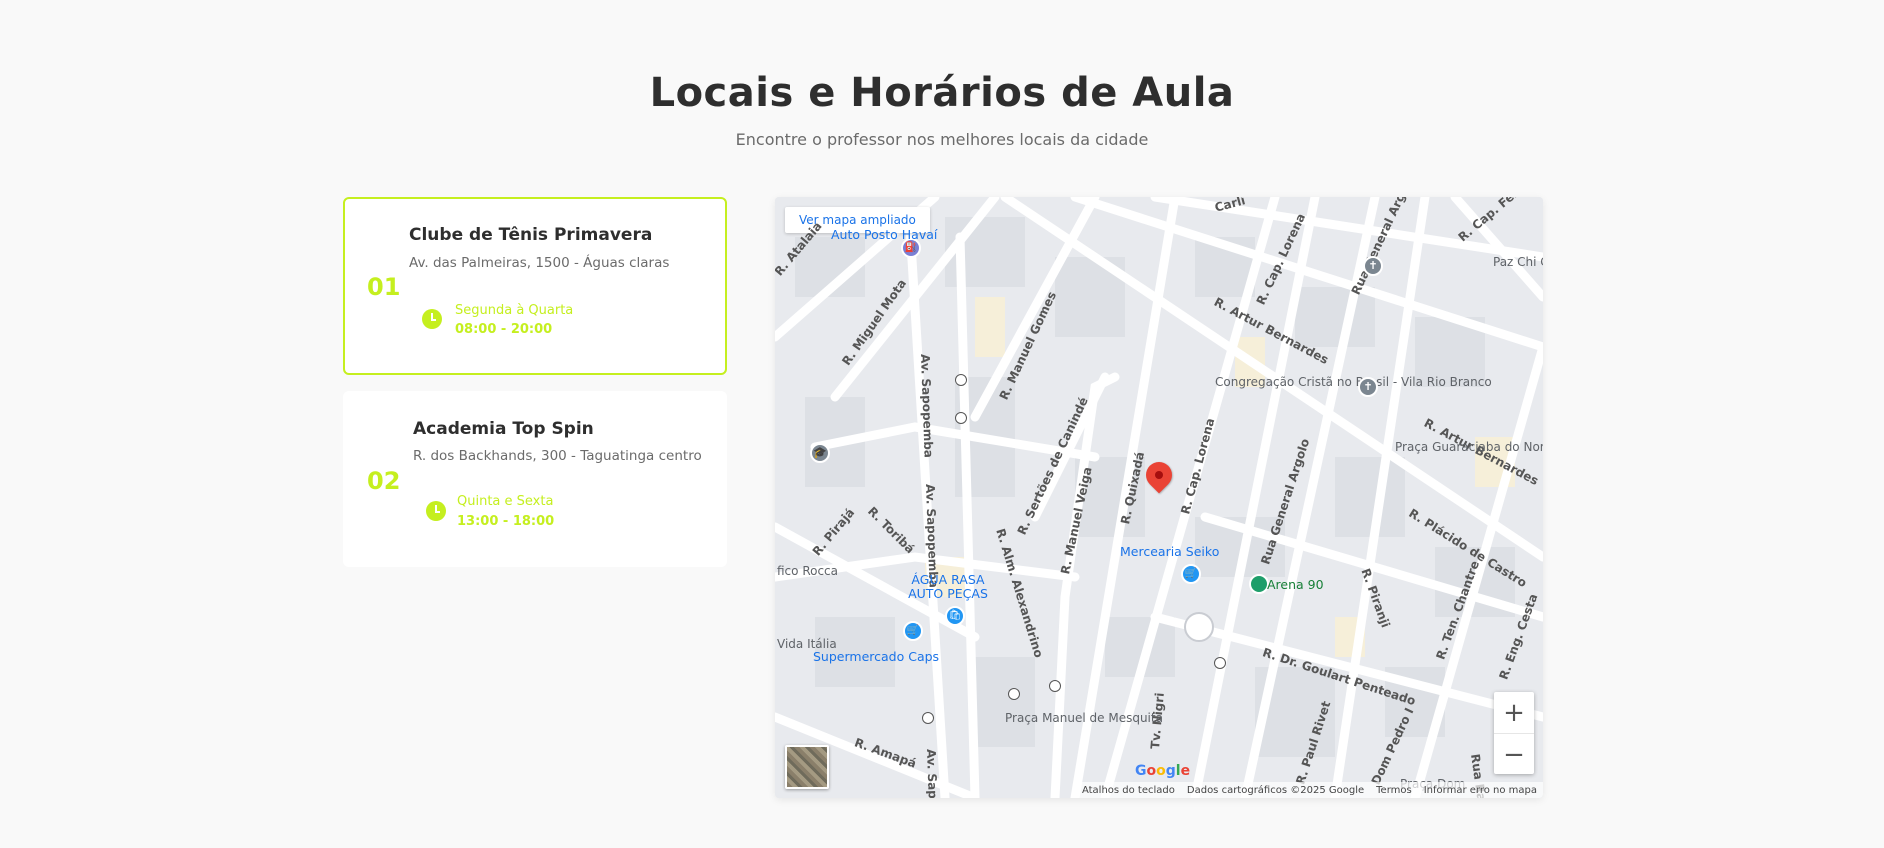  What do you see at coordinates (1518, 262) in the screenshot?
I see `place-label: Paz Chi Campus` at bounding box center [1518, 262].